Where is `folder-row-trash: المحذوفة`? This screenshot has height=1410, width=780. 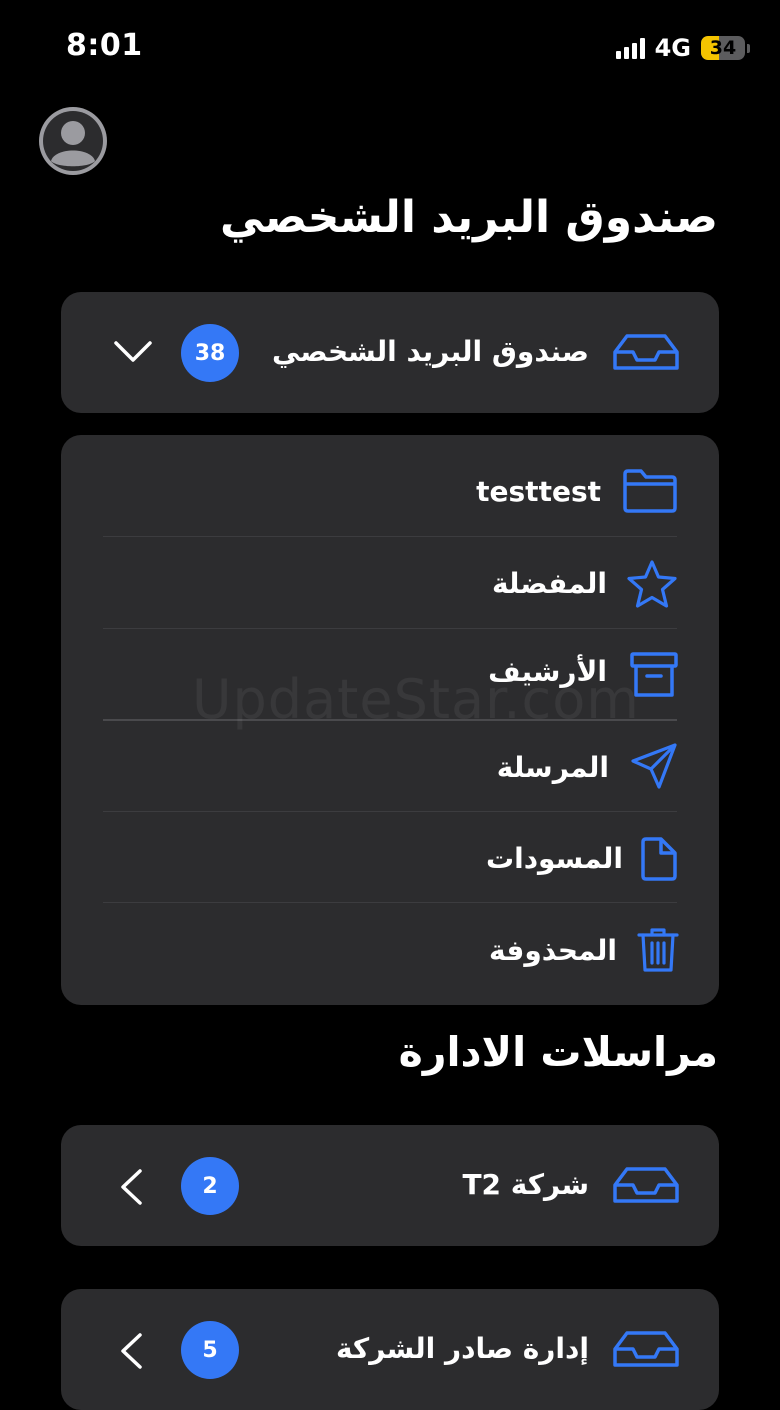 folder-row-trash: المحذوفة is located at coordinates (390, 953).